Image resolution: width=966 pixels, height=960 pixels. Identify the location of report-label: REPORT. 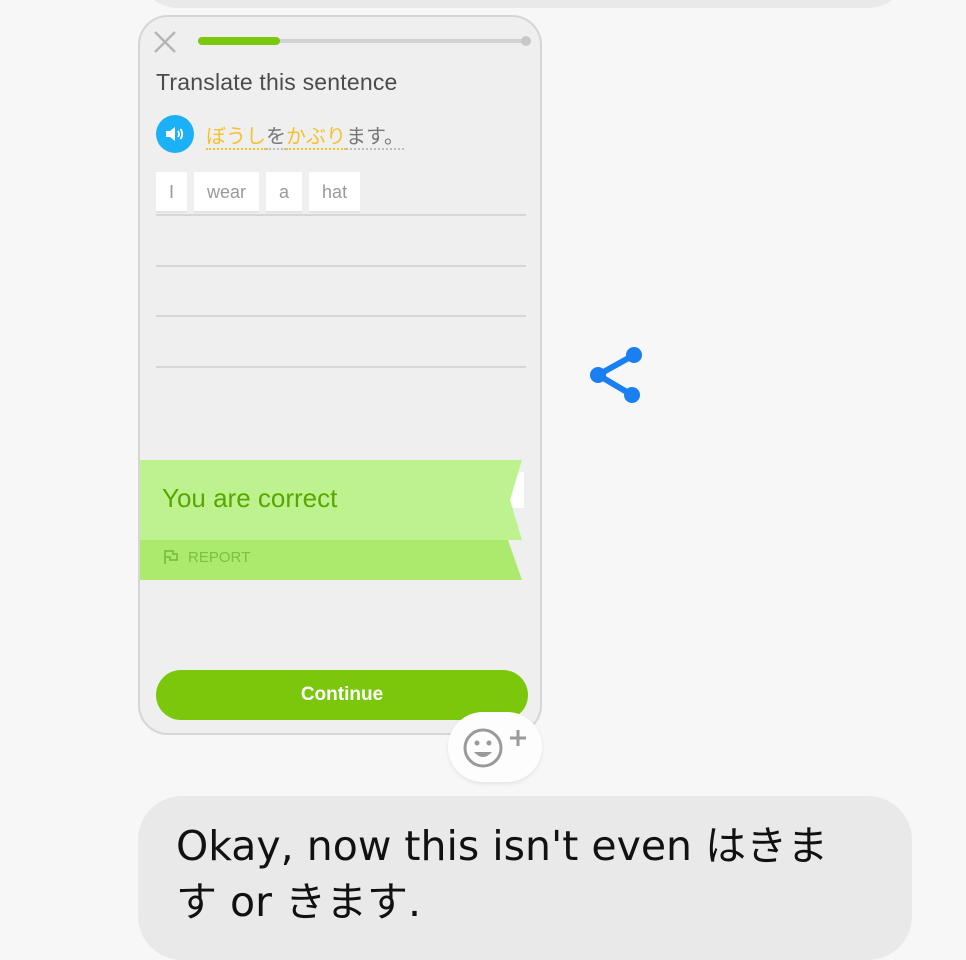
(219, 557).